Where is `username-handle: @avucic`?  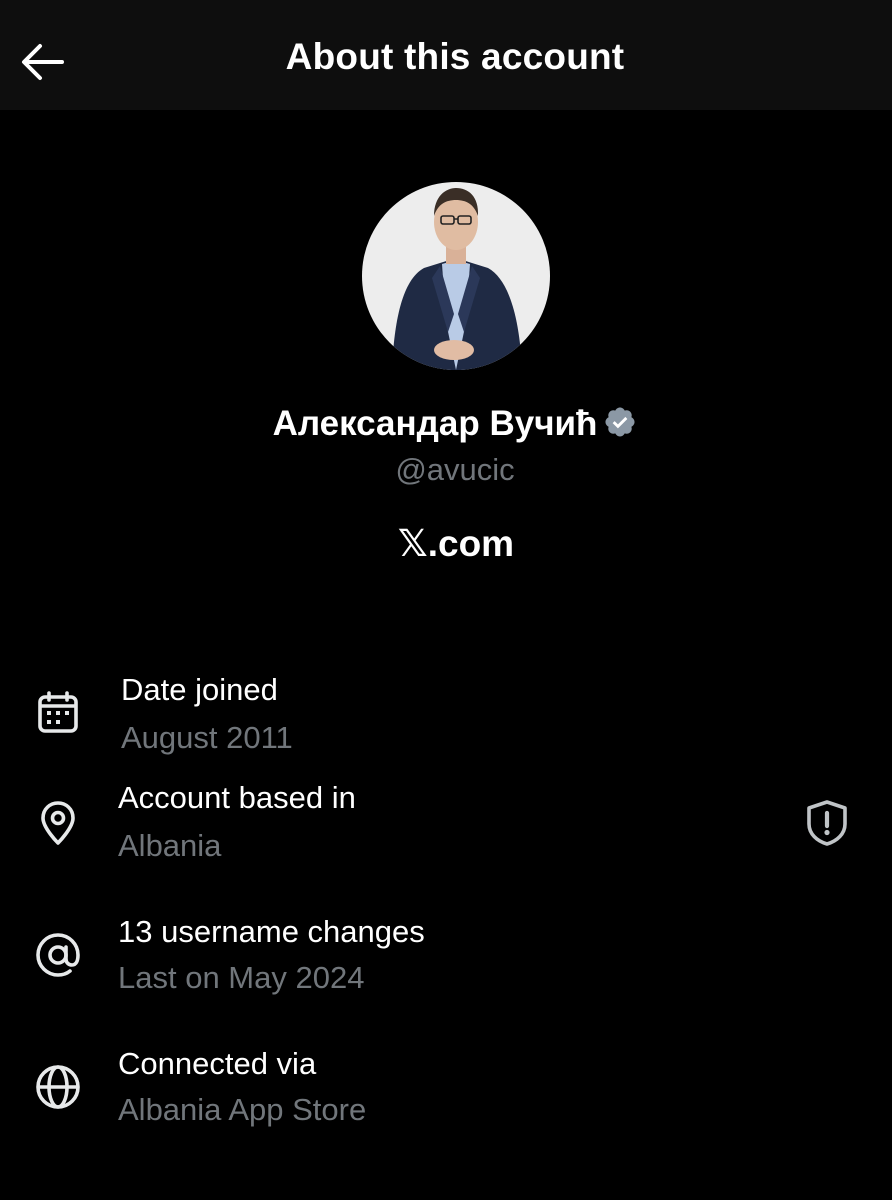
username-handle: @avucic is located at coordinates (455, 469).